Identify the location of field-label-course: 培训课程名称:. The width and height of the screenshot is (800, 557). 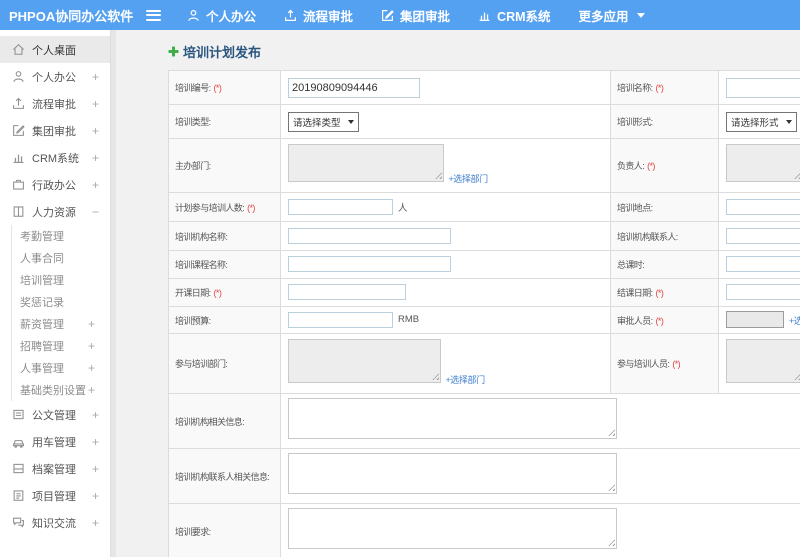
(224, 264).